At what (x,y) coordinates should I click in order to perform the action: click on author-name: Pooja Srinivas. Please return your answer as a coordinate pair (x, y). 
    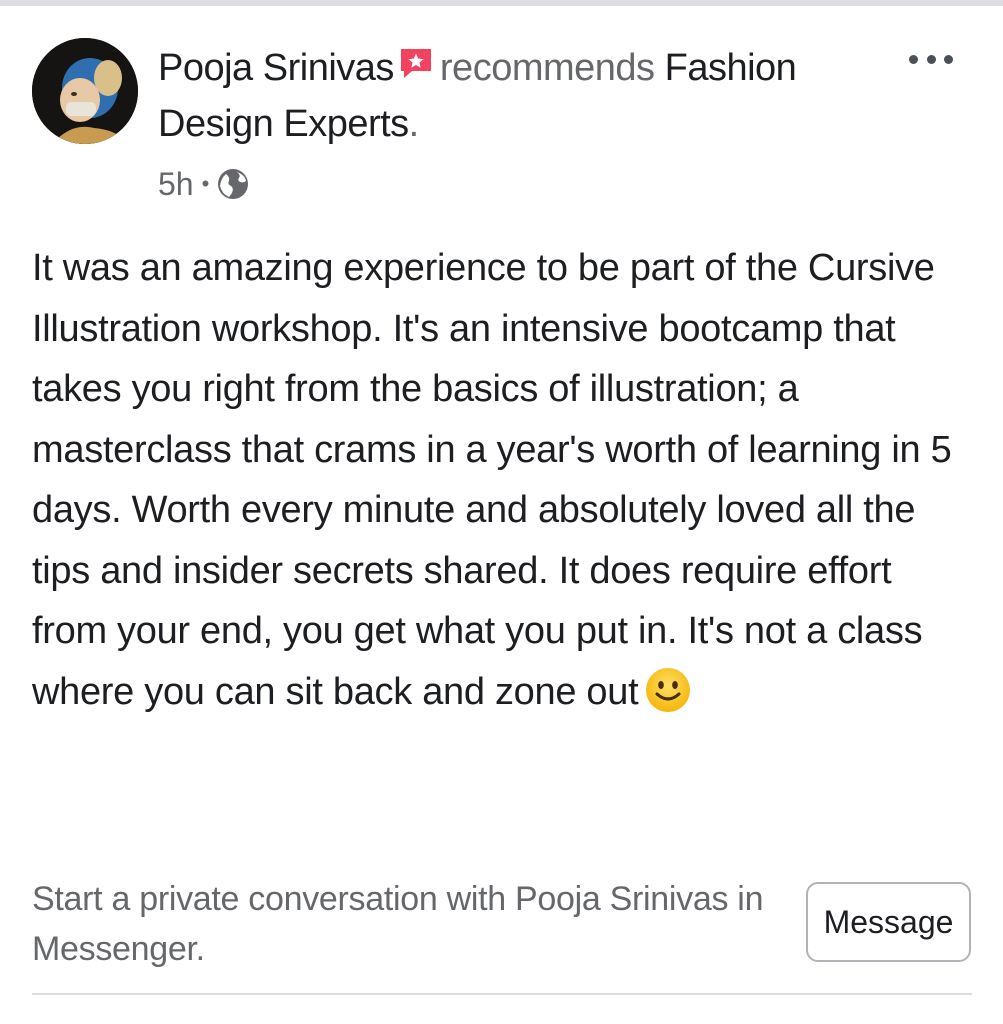
    Looking at the image, I should click on (276, 68).